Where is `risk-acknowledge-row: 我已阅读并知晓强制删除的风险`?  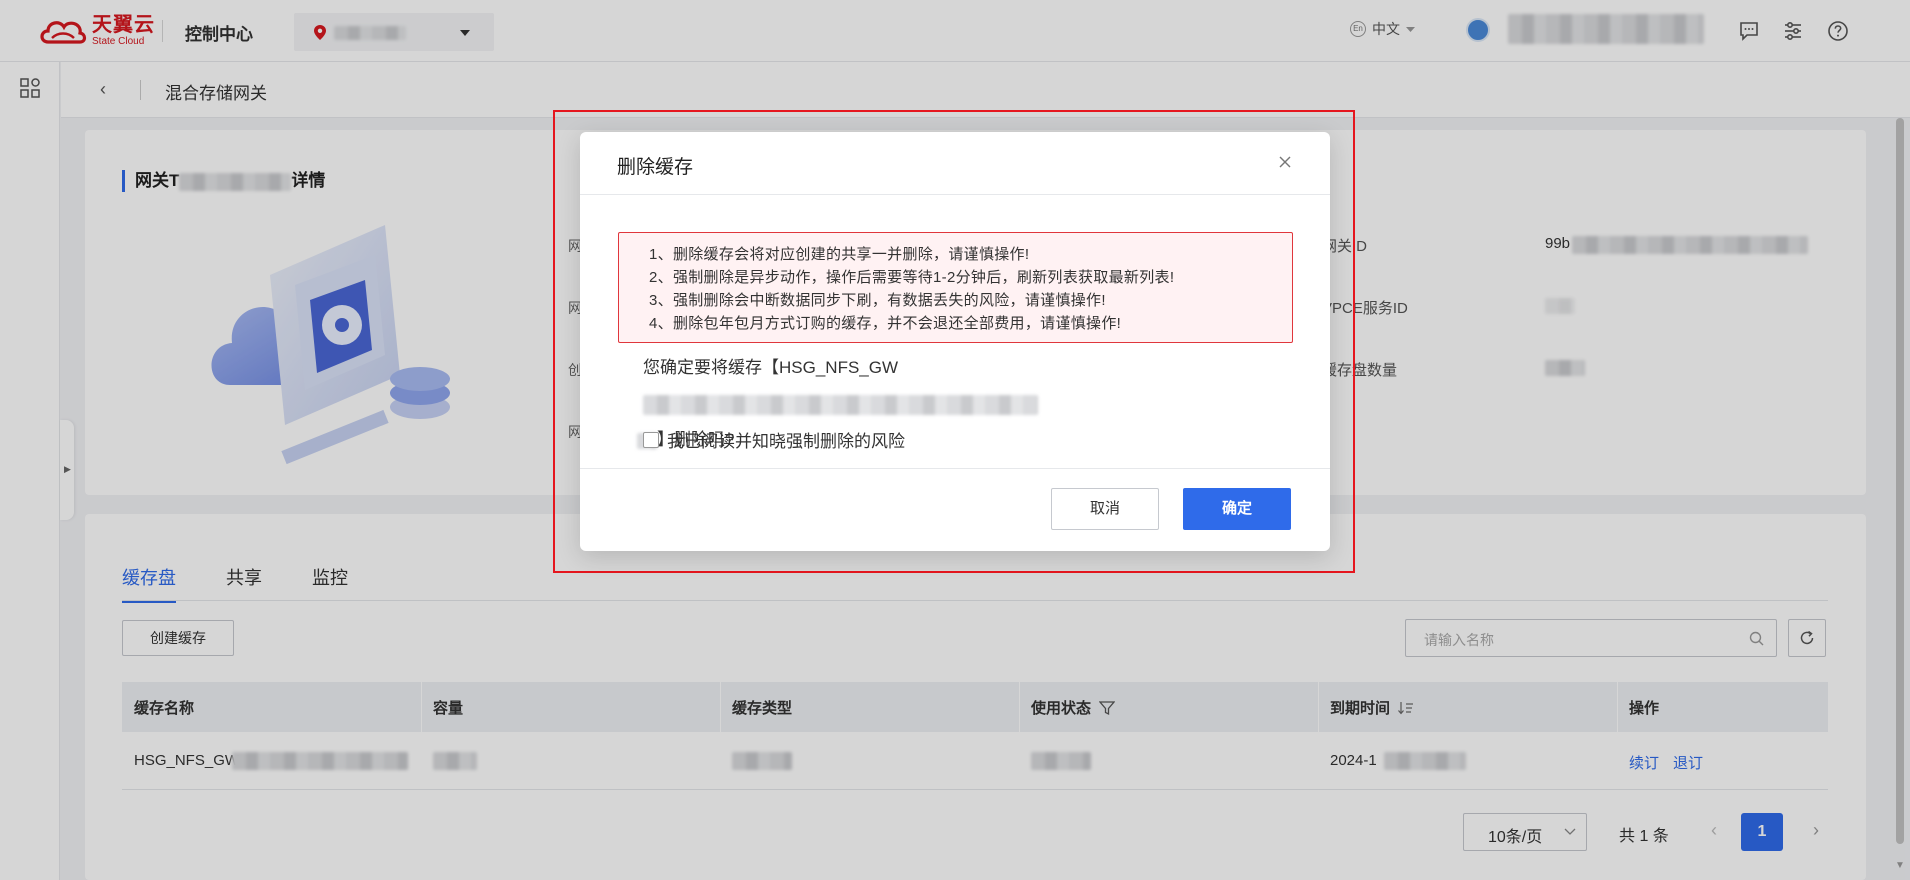 risk-acknowledge-row: 我已阅读并知晓强制删除的风险 is located at coordinates (774, 439).